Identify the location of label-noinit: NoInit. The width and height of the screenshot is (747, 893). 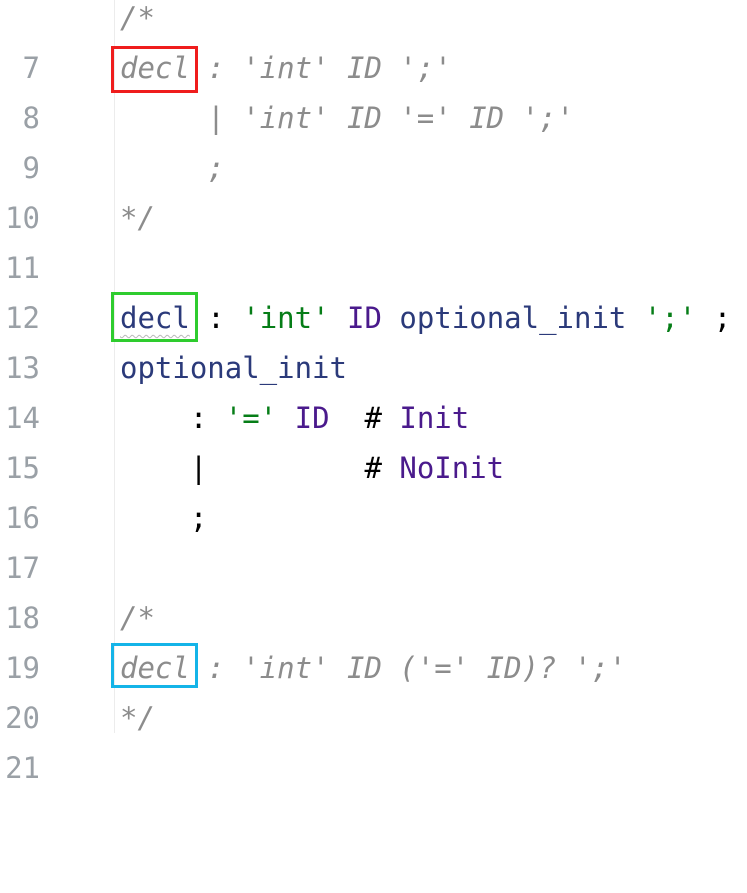
(452, 468).